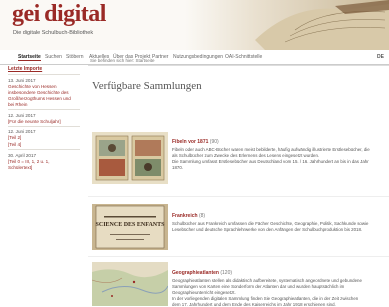 The width and height of the screenshot is (389, 307). What do you see at coordinates (14, 144) in the screenshot?
I see `import-link: [Teil 4]` at bounding box center [14, 144].